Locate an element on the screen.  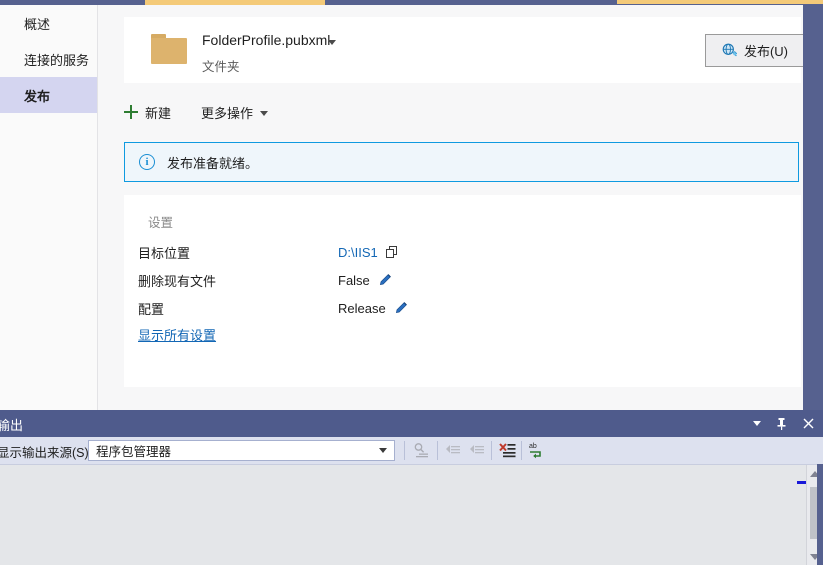
profile-chevron-down-icon is located at coordinates (332, 42).